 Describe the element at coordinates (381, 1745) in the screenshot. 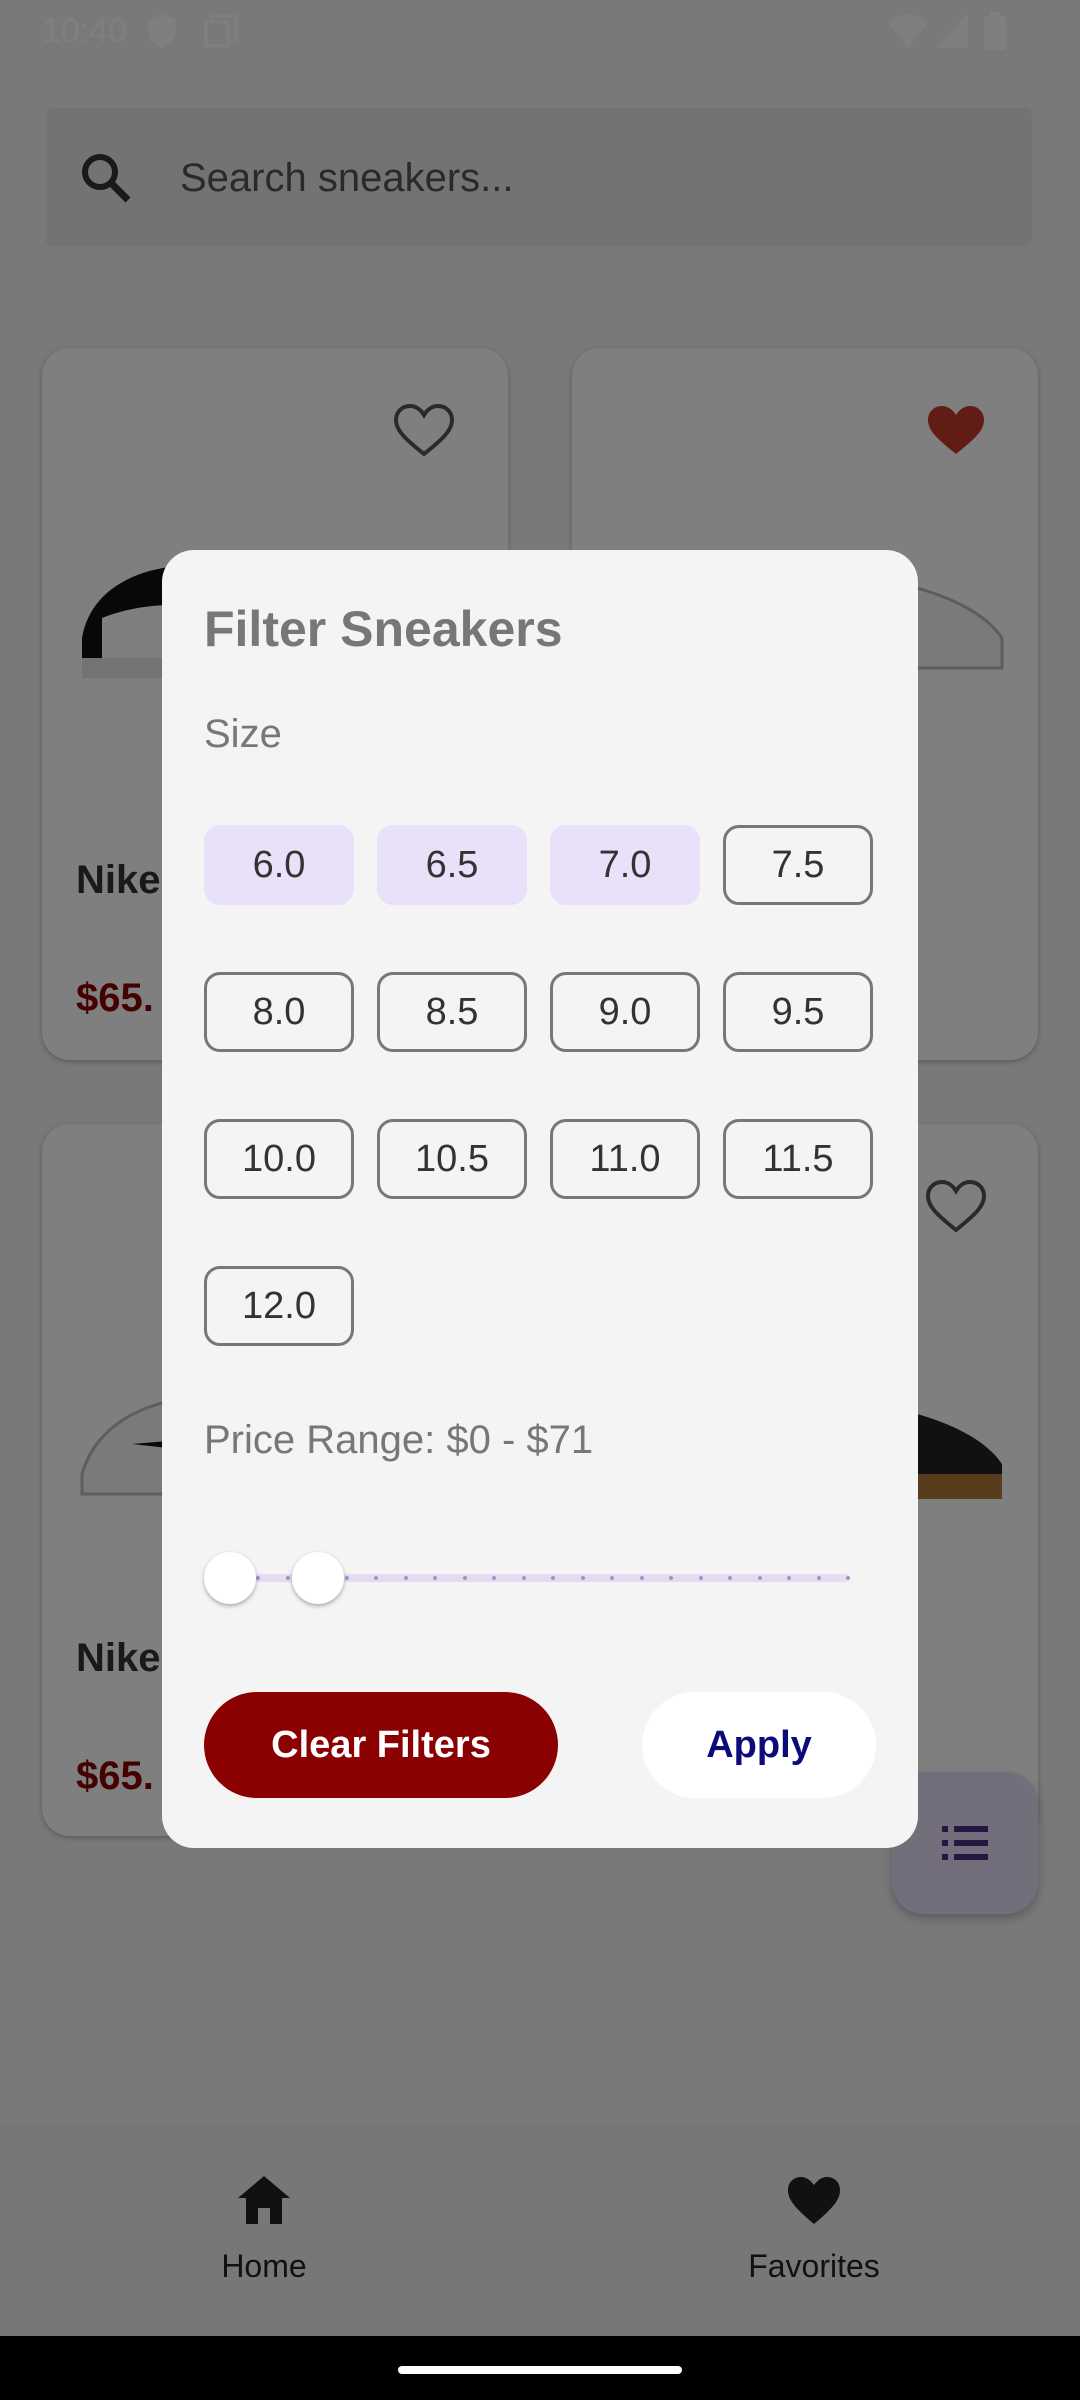

I see `clear-filters-button: Clear Filters` at that location.